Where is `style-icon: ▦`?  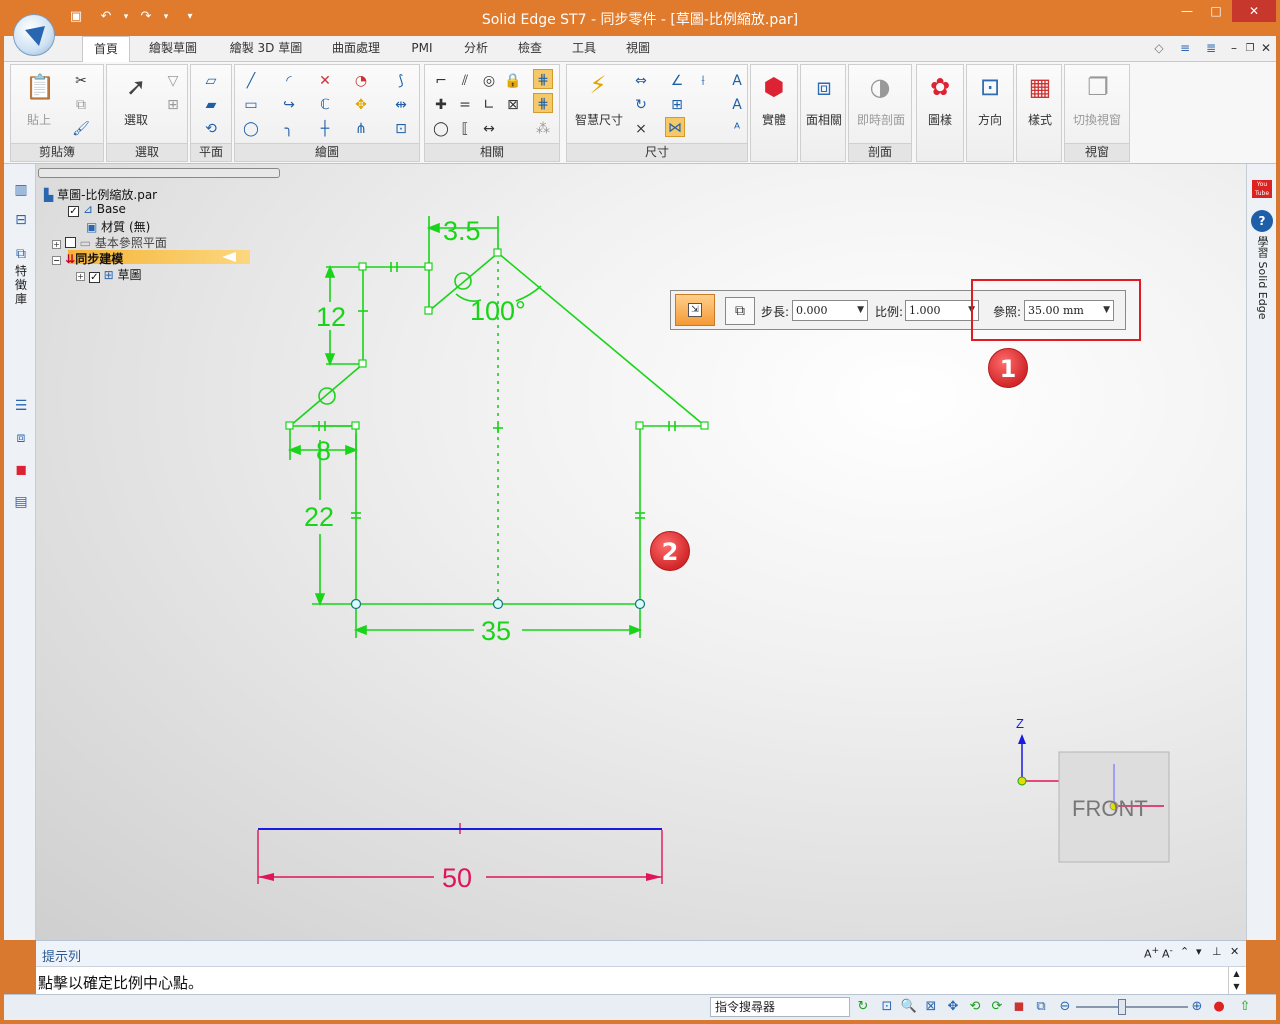 style-icon: ▦ is located at coordinates (1040, 87).